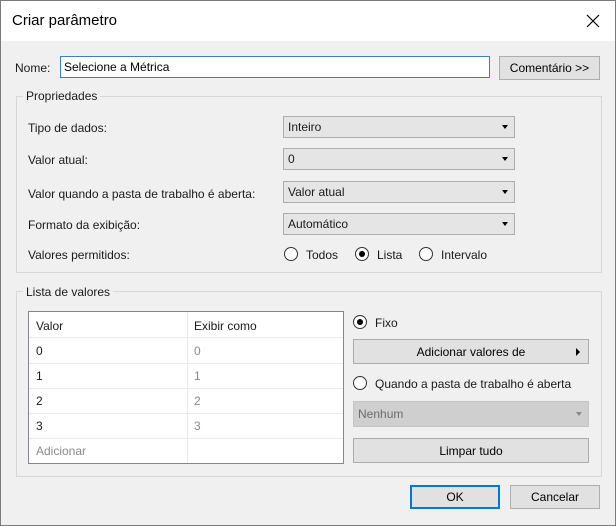 The width and height of the screenshot is (616, 526). I want to click on radio-fixed, so click(360, 322).